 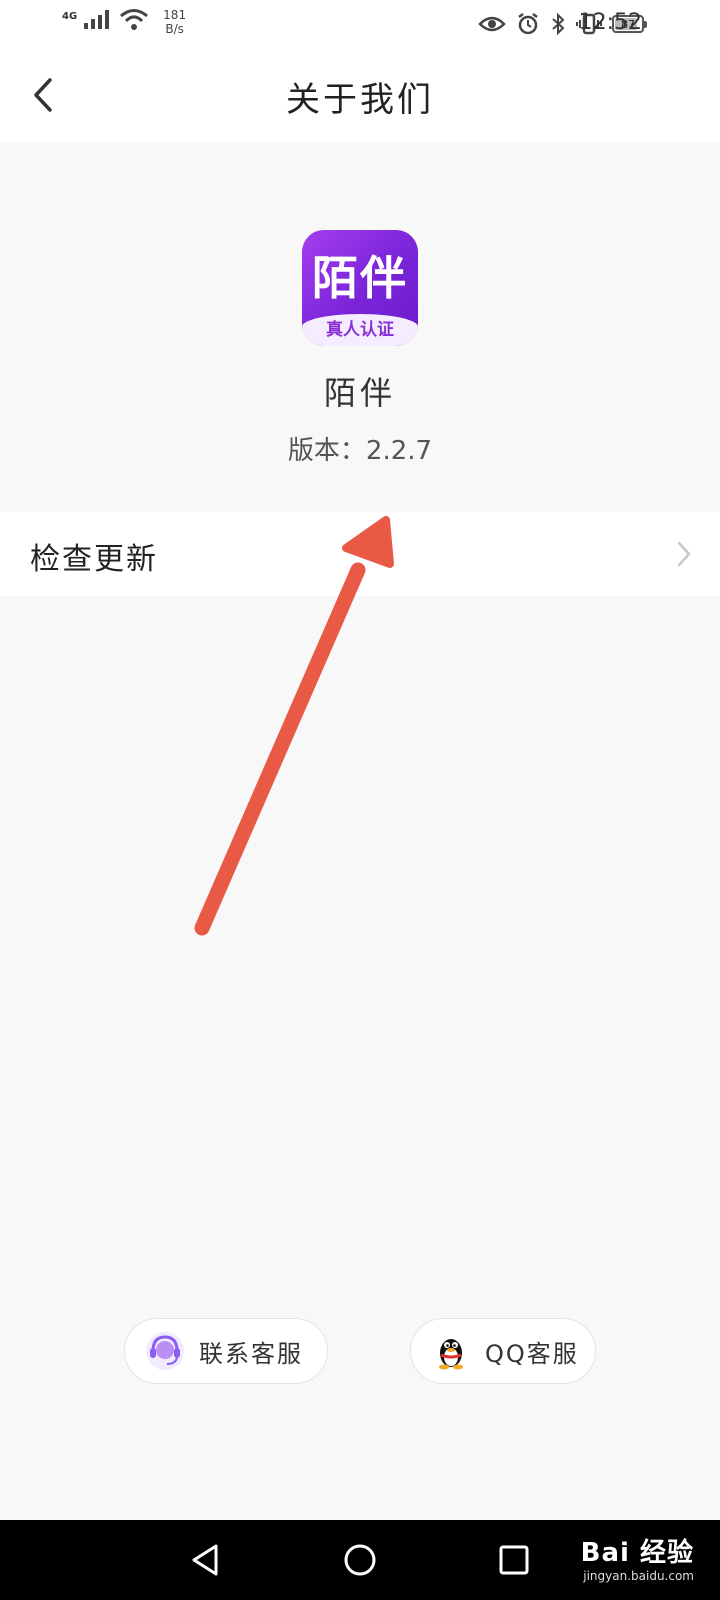 What do you see at coordinates (451, 1354) in the screenshot?
I see `qq-penguin-icon` at bounding box center [451, 1354].